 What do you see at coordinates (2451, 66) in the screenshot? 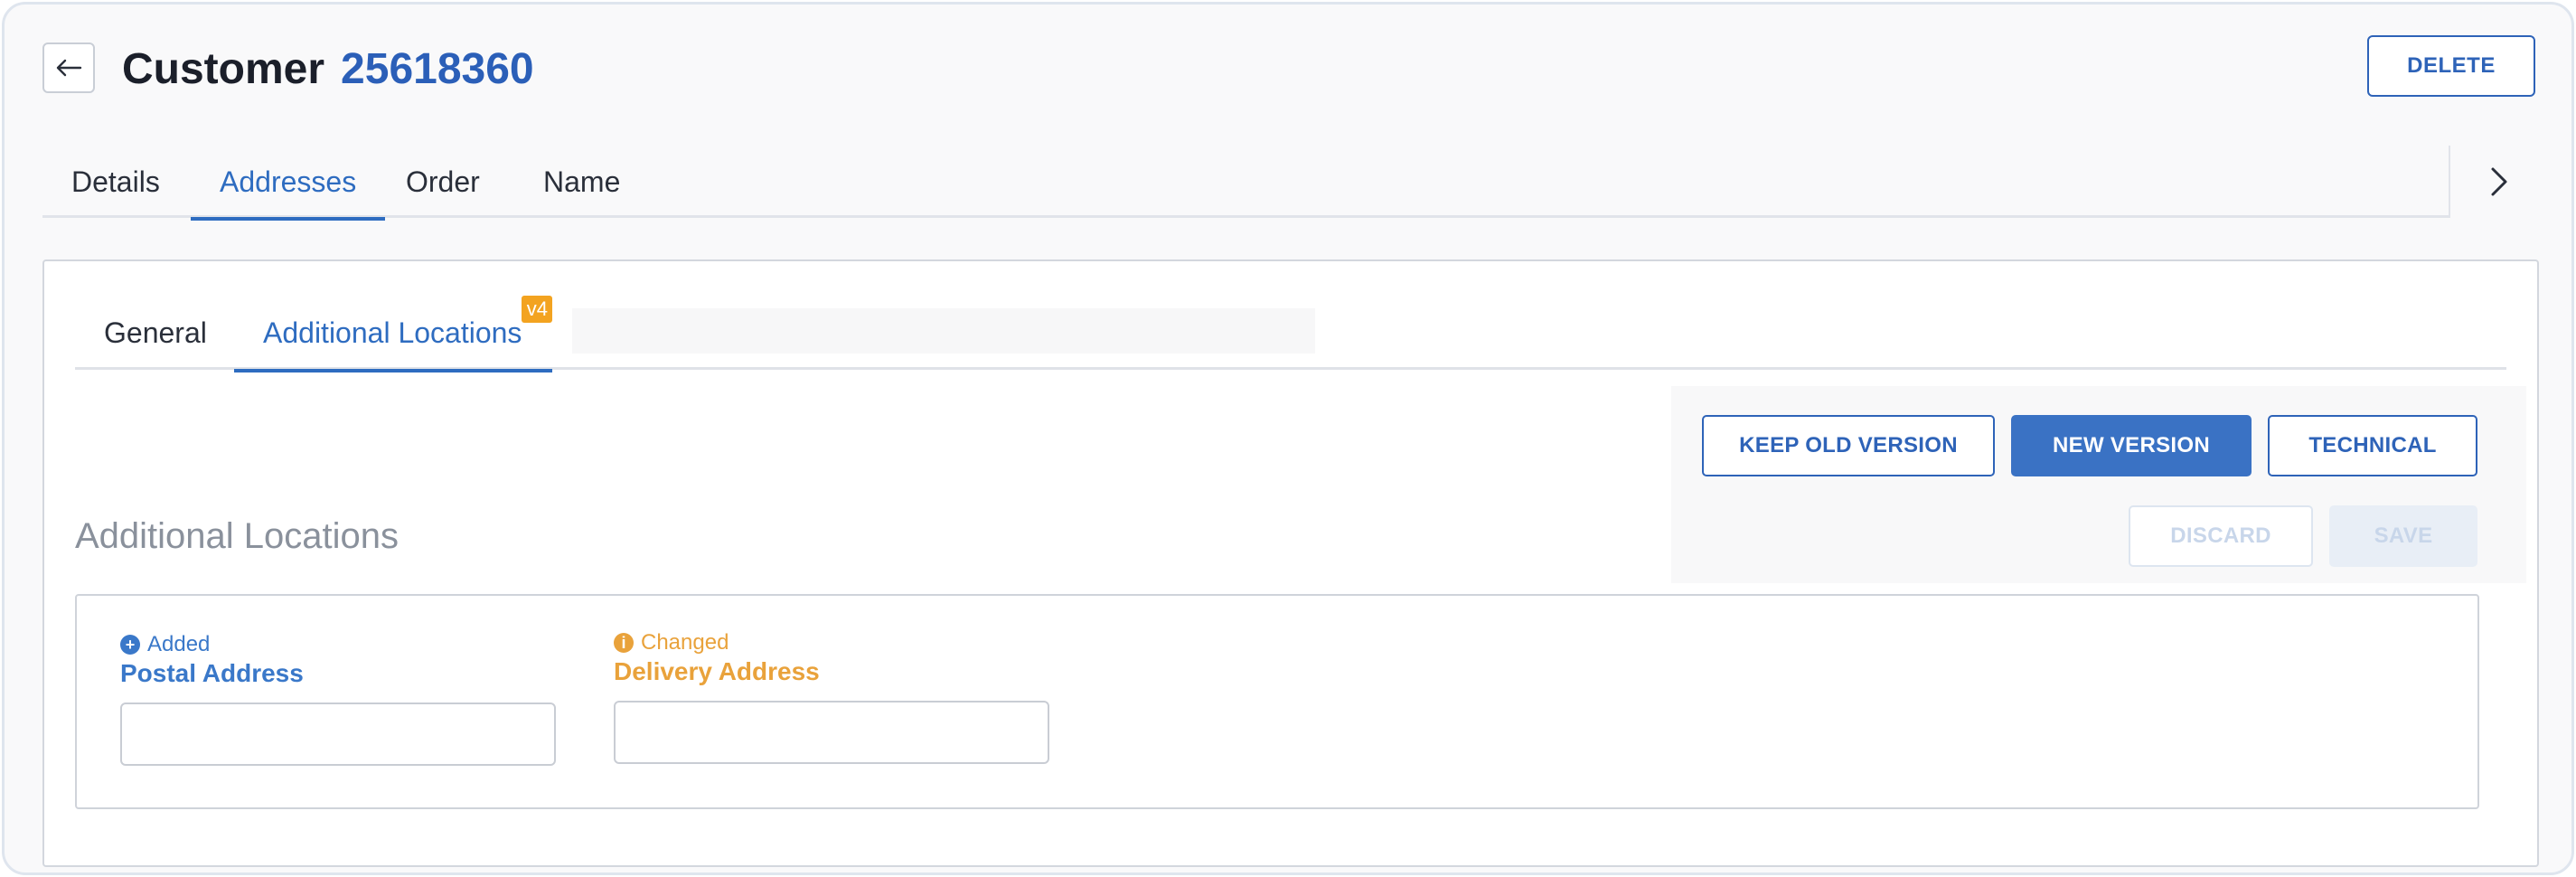
I see `delete-button: DELETE` at bounding box center [2451, 66].